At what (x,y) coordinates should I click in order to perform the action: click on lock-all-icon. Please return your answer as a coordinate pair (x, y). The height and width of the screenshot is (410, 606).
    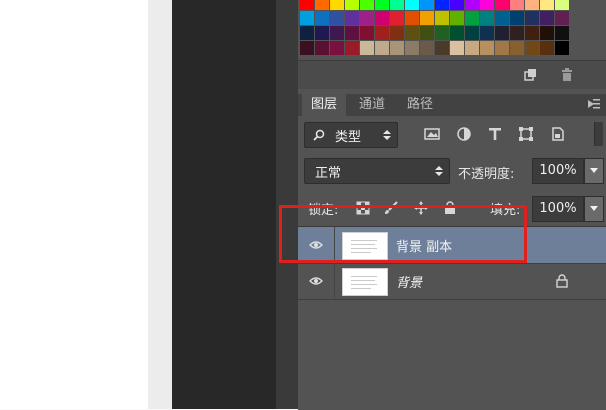
    Looking at the image, I should click on (450, 208).